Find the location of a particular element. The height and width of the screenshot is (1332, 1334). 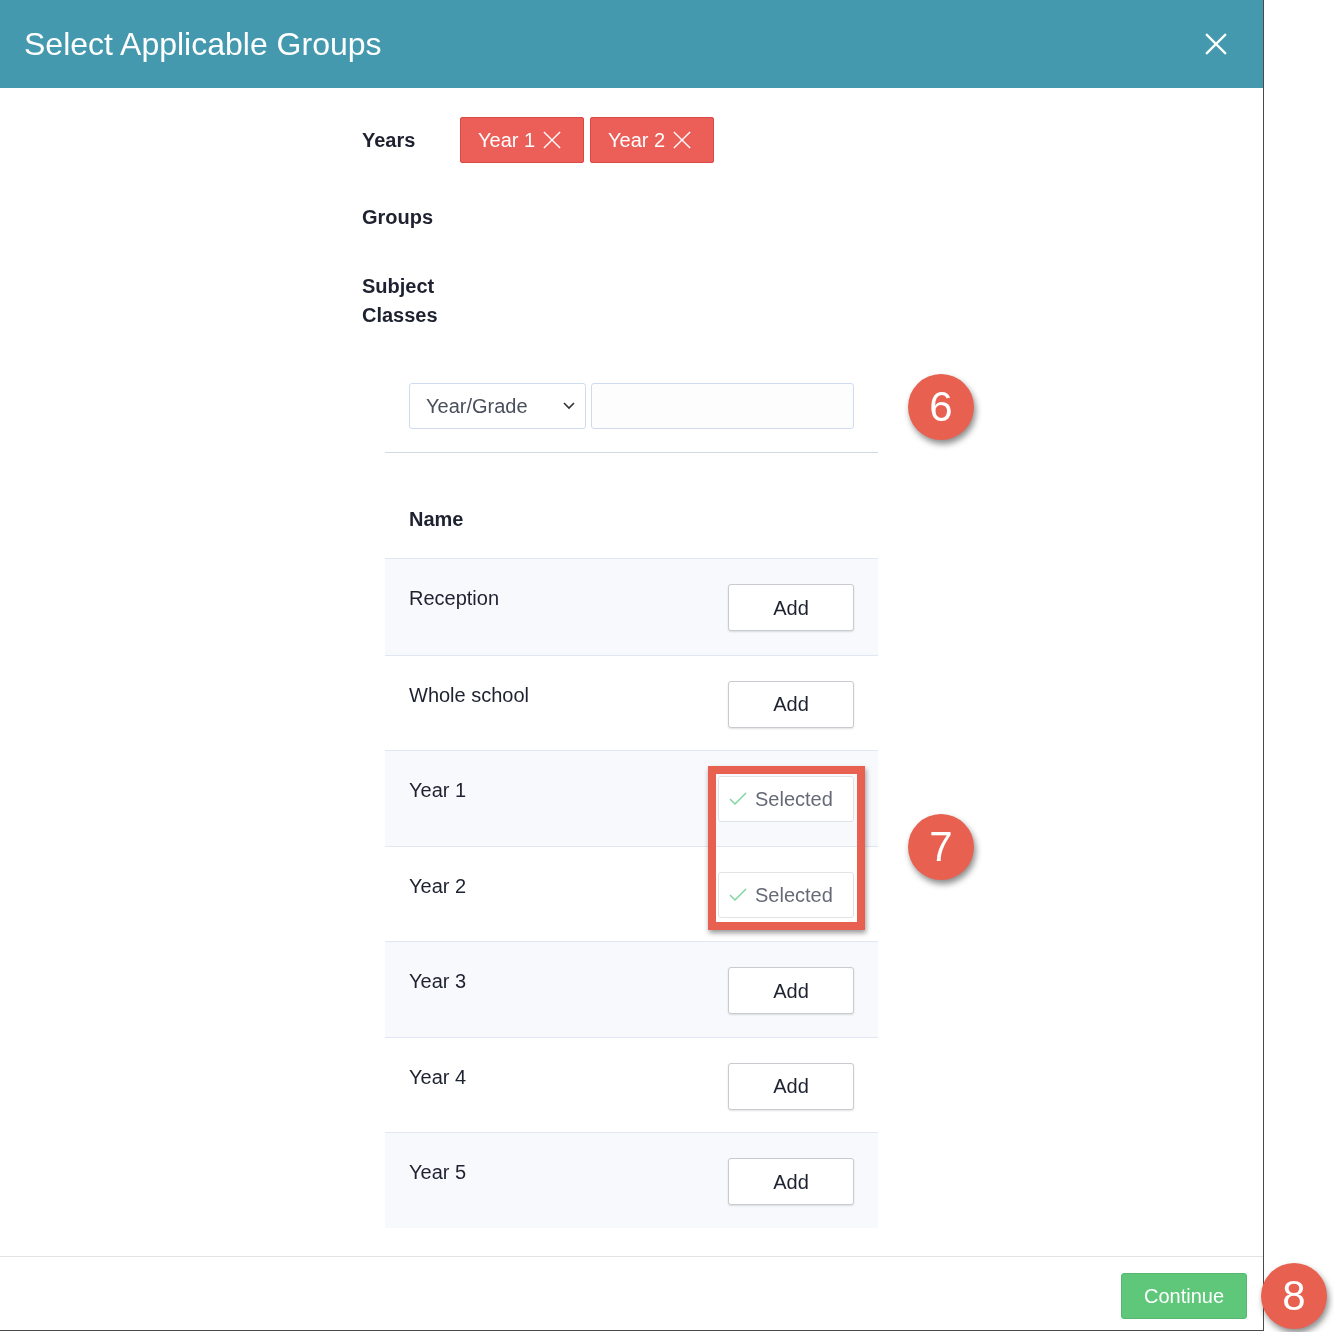

close-button is located at coordinates (1216, 44).